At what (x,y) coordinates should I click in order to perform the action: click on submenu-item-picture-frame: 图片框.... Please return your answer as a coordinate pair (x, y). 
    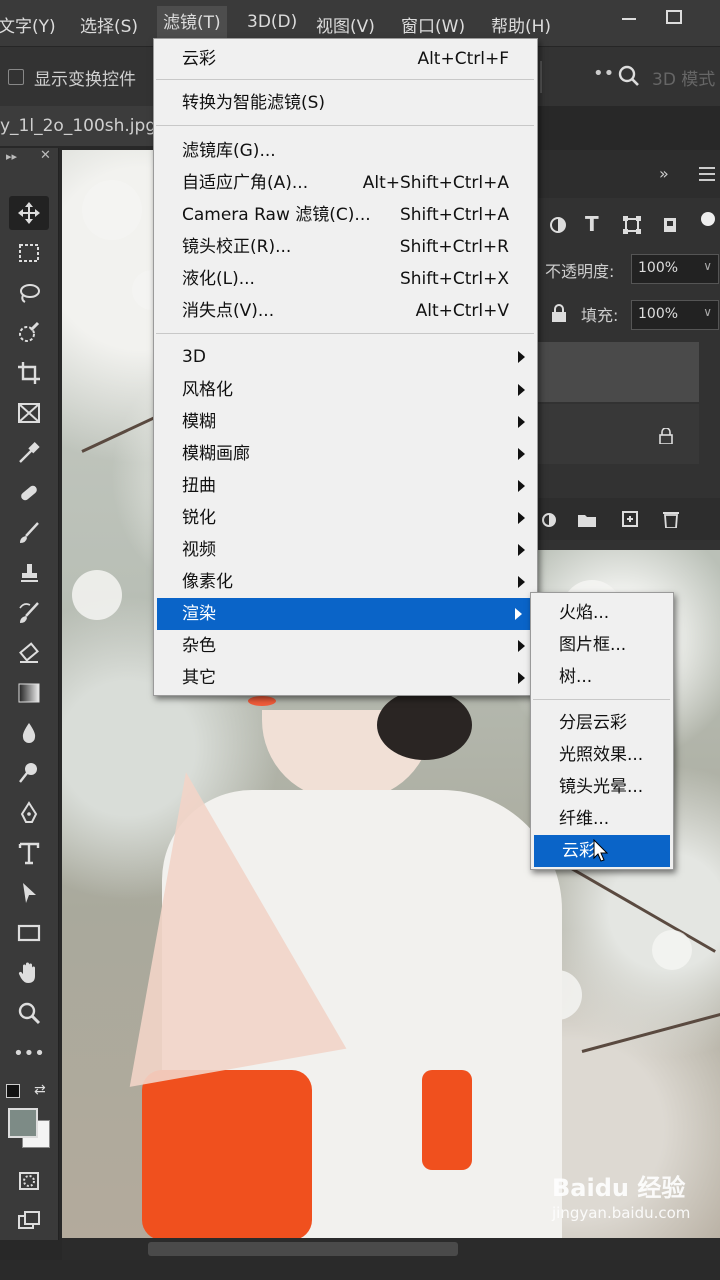
    Looking at the image, I should click on (602, 645).